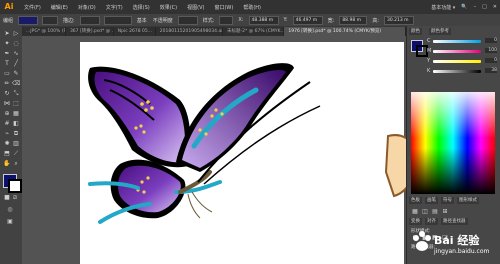 The height and width of the screenshot is (264, 500). What do you see at coordinates (16, 134) in the screenshot?
I see `blend-tool-icon: ⧉` at bounding box center [16, 134].